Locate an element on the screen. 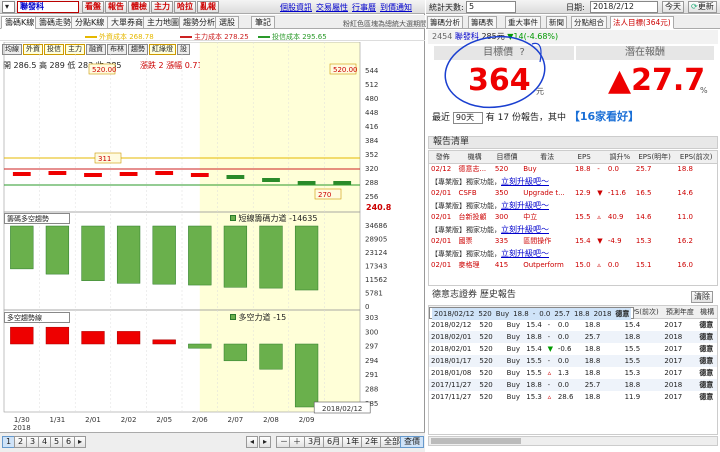  analysis-tab-3: 新聞 is located at coordinates (556, 22).